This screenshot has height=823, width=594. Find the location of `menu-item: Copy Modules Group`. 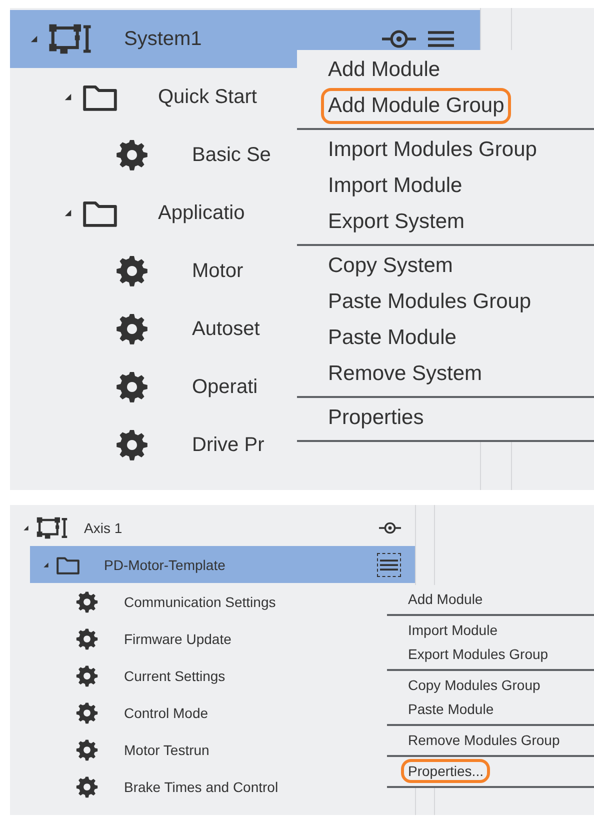

menu-item: Copy Modules Group is located at coordinates (474, 685).